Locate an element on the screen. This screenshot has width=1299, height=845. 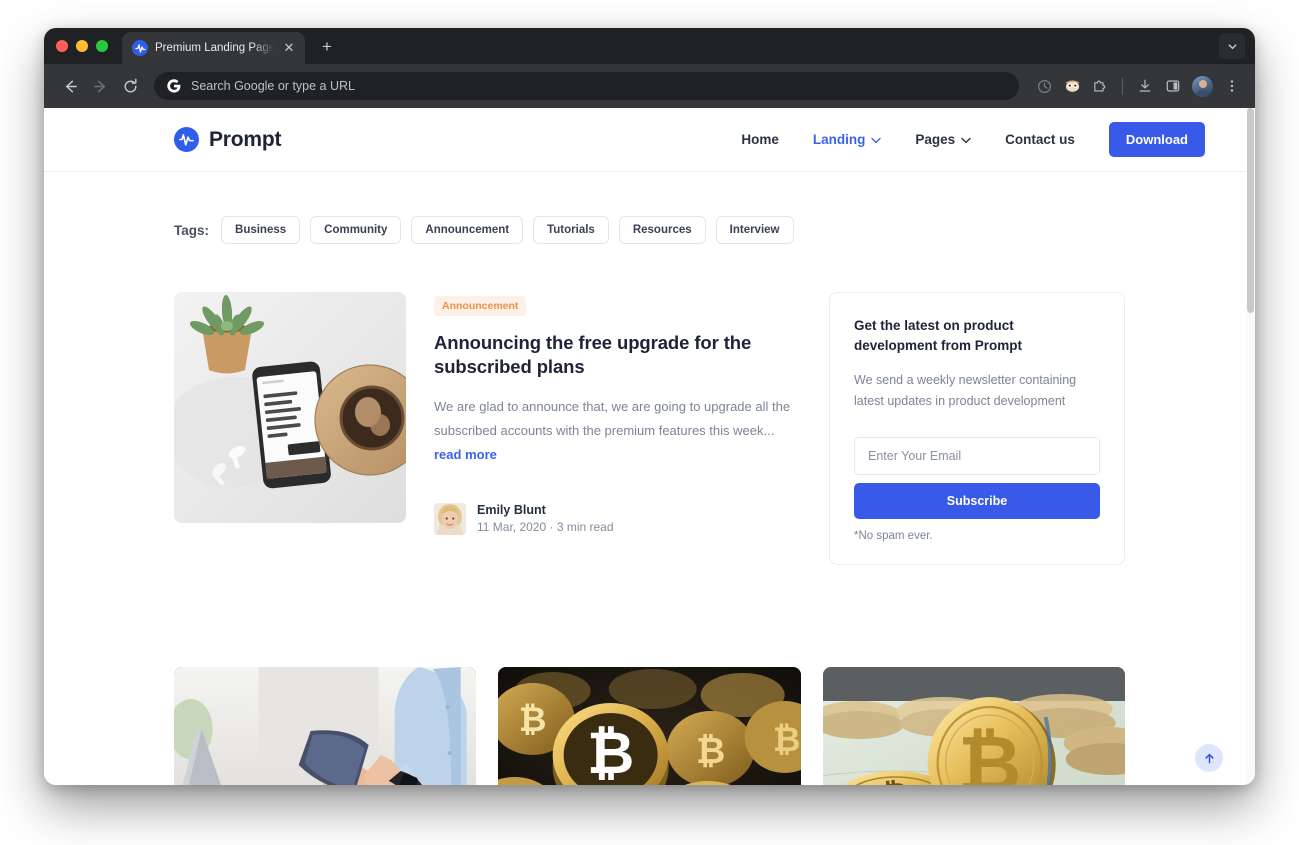
profile-avatar-icon is located at coordinates (1202, 86).